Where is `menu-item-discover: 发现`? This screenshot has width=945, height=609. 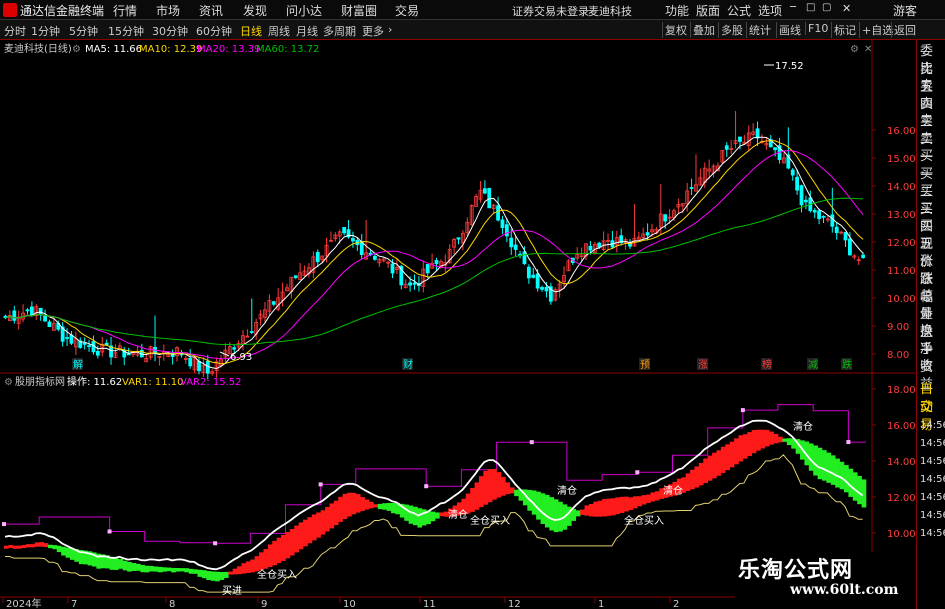 menu-item-discover: 发现 is located at coordinates (255, 10).